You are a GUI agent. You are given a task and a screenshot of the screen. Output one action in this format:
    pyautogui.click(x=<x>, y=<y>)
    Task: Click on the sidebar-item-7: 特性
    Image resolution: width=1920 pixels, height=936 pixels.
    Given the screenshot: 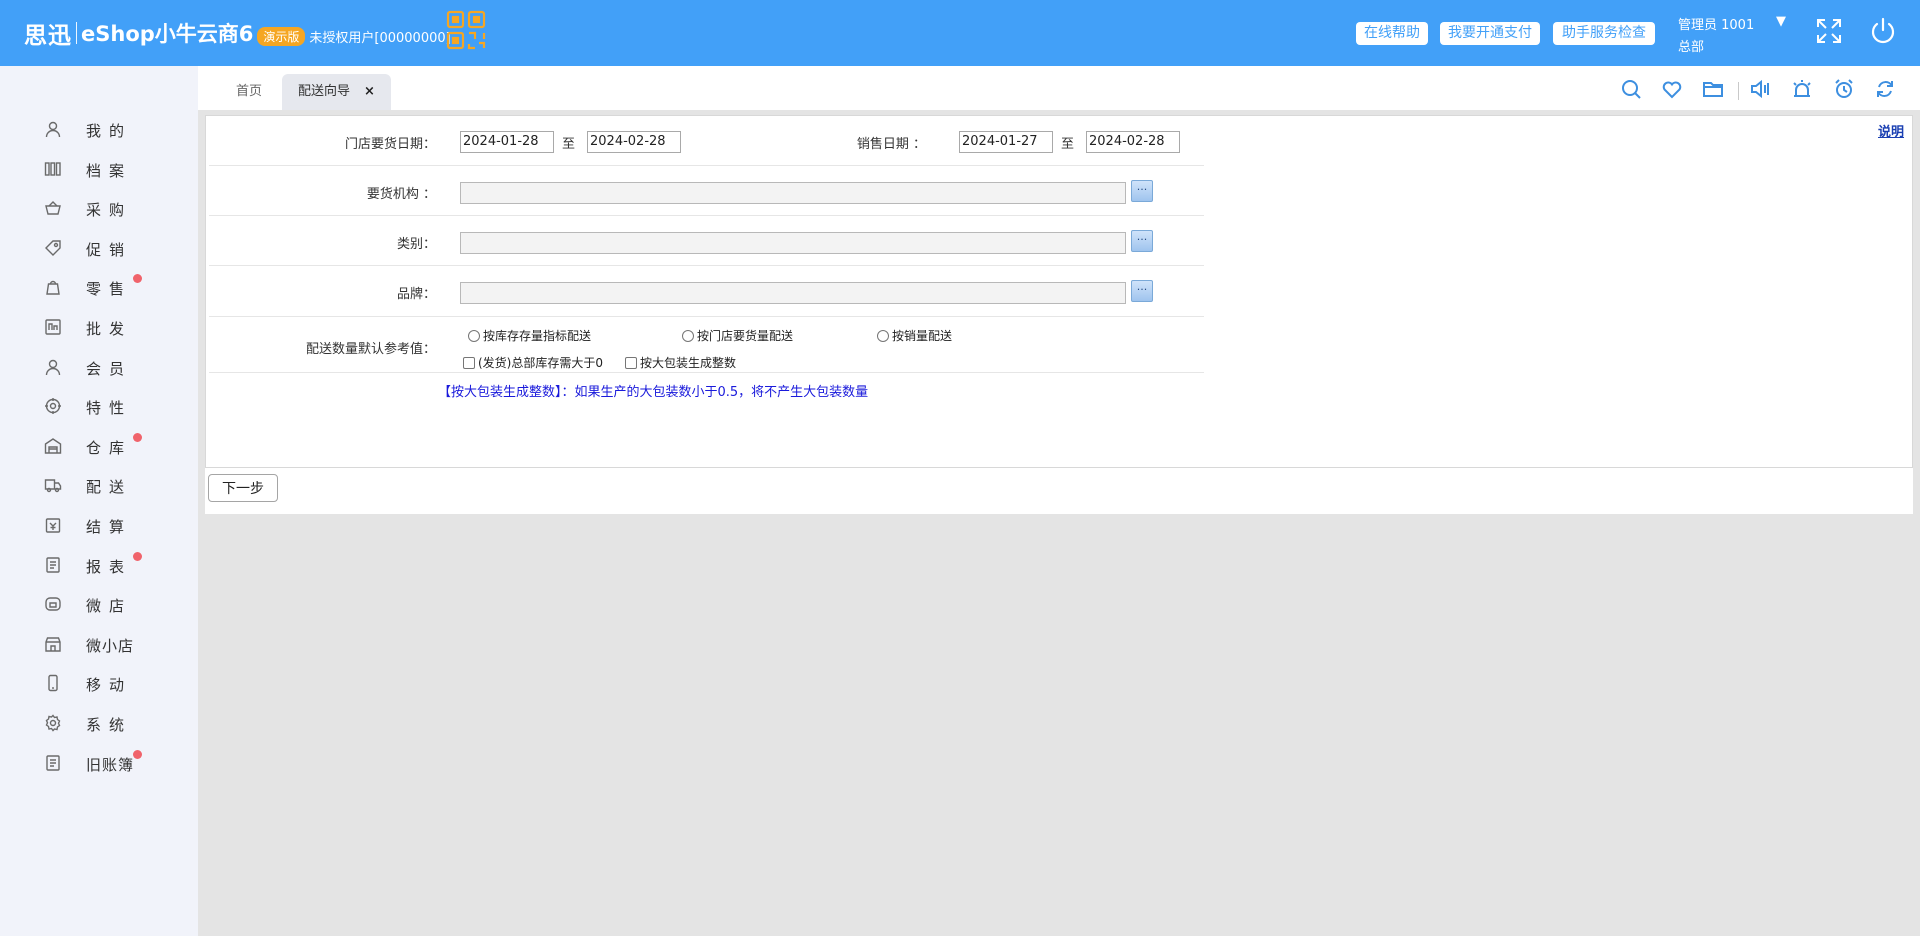 What is the action you would take?
    pyautogui.click(x=99, y=406)
    